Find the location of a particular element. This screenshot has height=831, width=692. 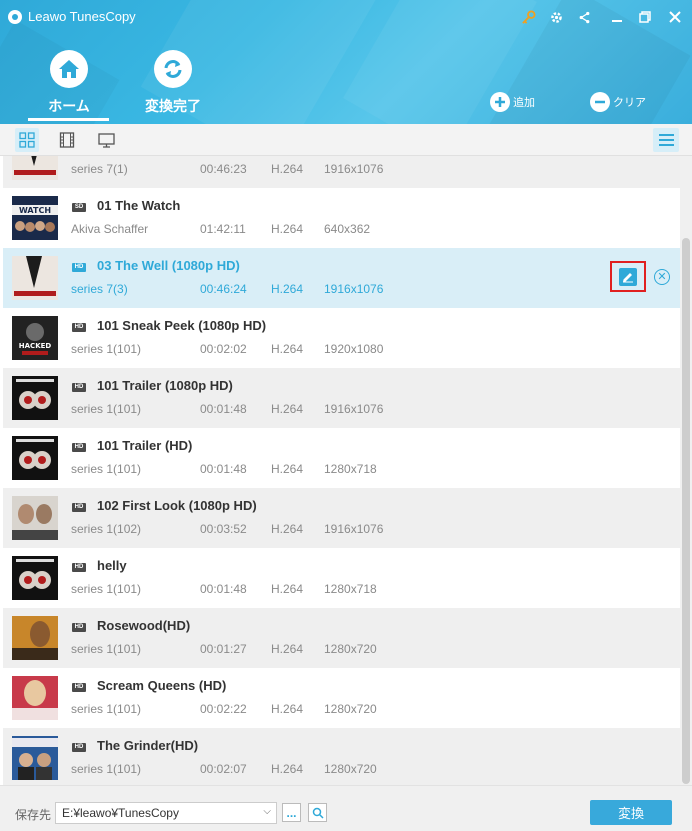

item-title: 01 The Watch is located at coordinates (139, 205).